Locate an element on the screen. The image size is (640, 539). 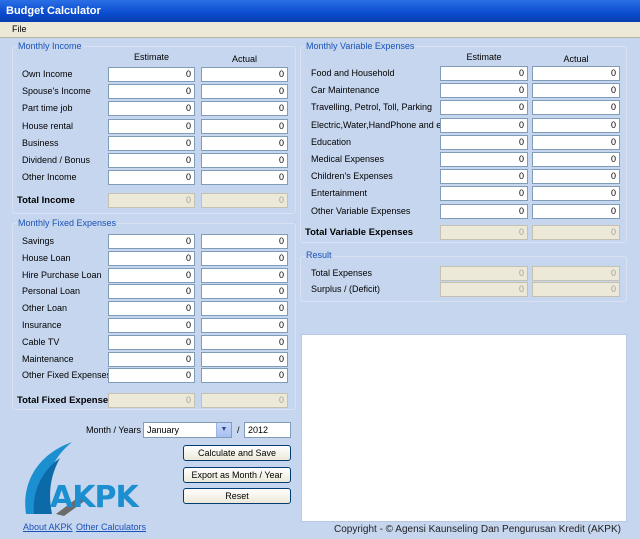
income-row-label: Other Income is located at coordinates (49, 177).